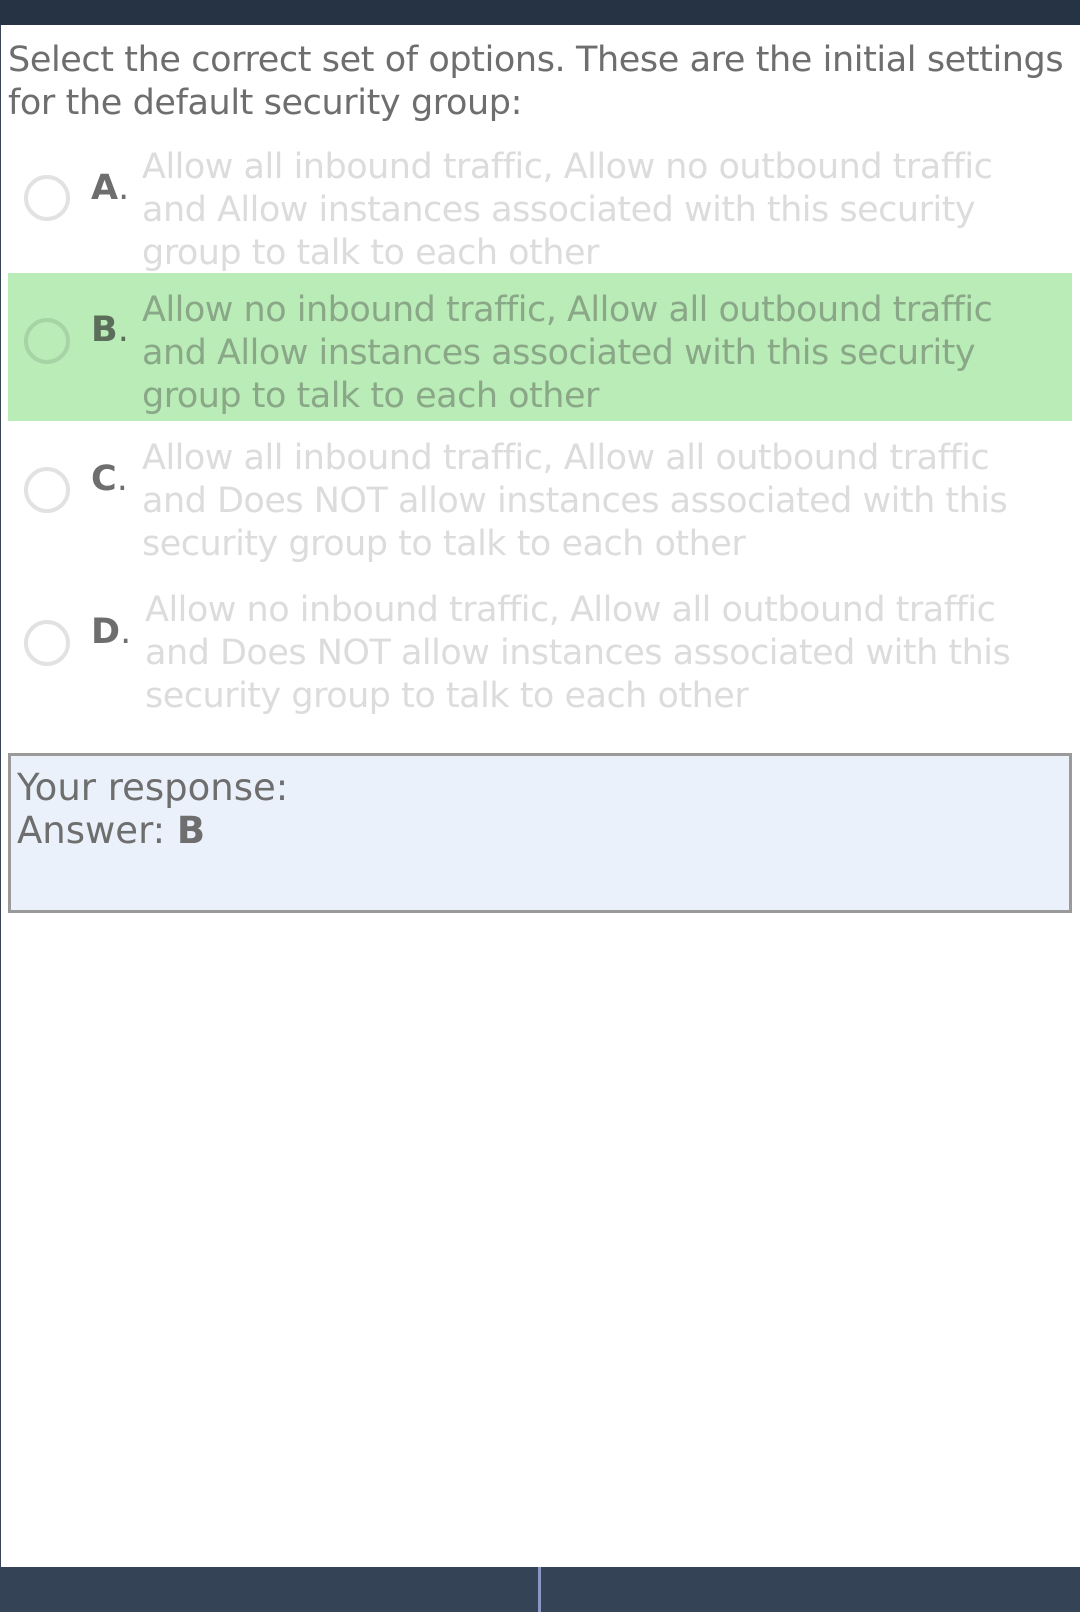 The image size is (1080, 1612). Describe the element at coordinates (0, 796) in the screenshot. I see `left-edge-divider` at that location.